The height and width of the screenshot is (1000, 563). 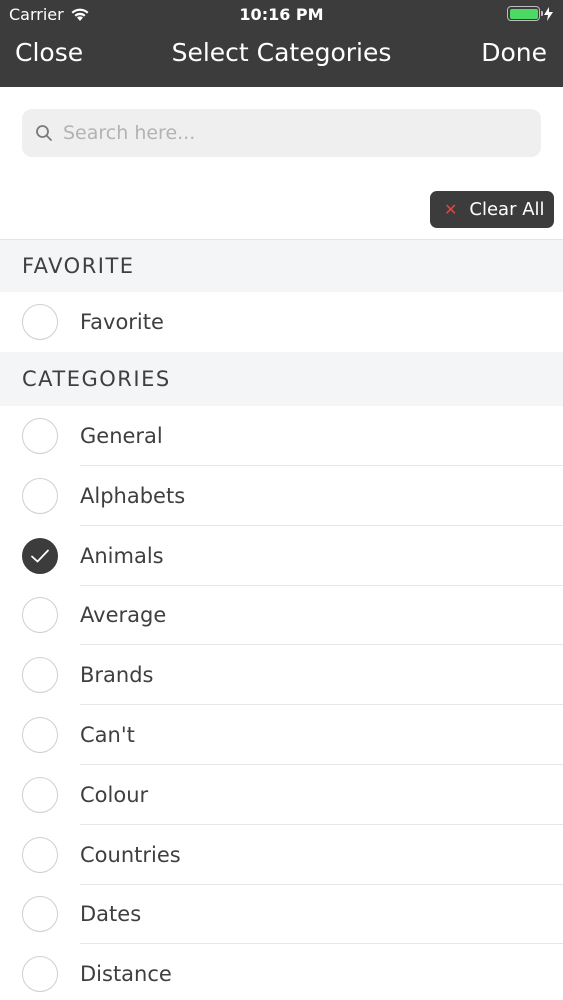 What do you see at coordinates (281, 379) in the screenshot?
I see `section-header: CATEGORIES` at bounding box center [281, 379].